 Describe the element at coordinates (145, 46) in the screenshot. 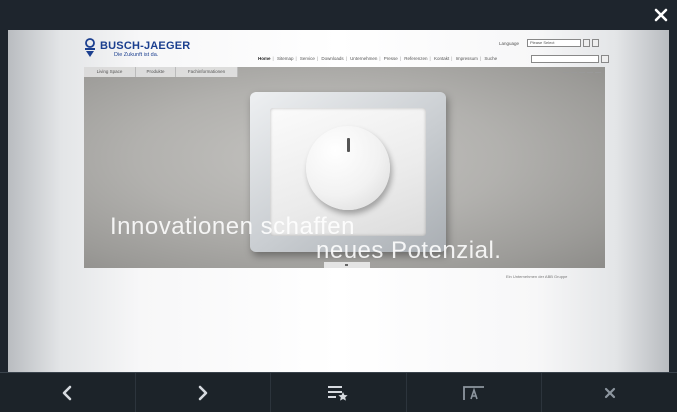

I see `brand-name: BUSCH-JAEGER` at that location.